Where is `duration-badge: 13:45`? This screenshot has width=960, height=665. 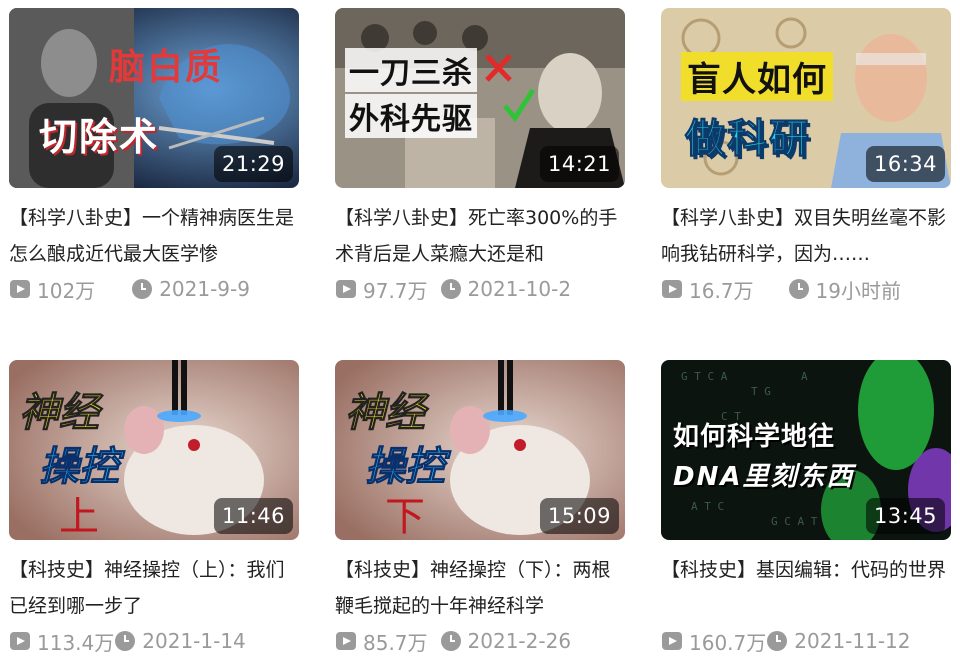
duration-badge: 13:45 is located at coordinates (905, 516).